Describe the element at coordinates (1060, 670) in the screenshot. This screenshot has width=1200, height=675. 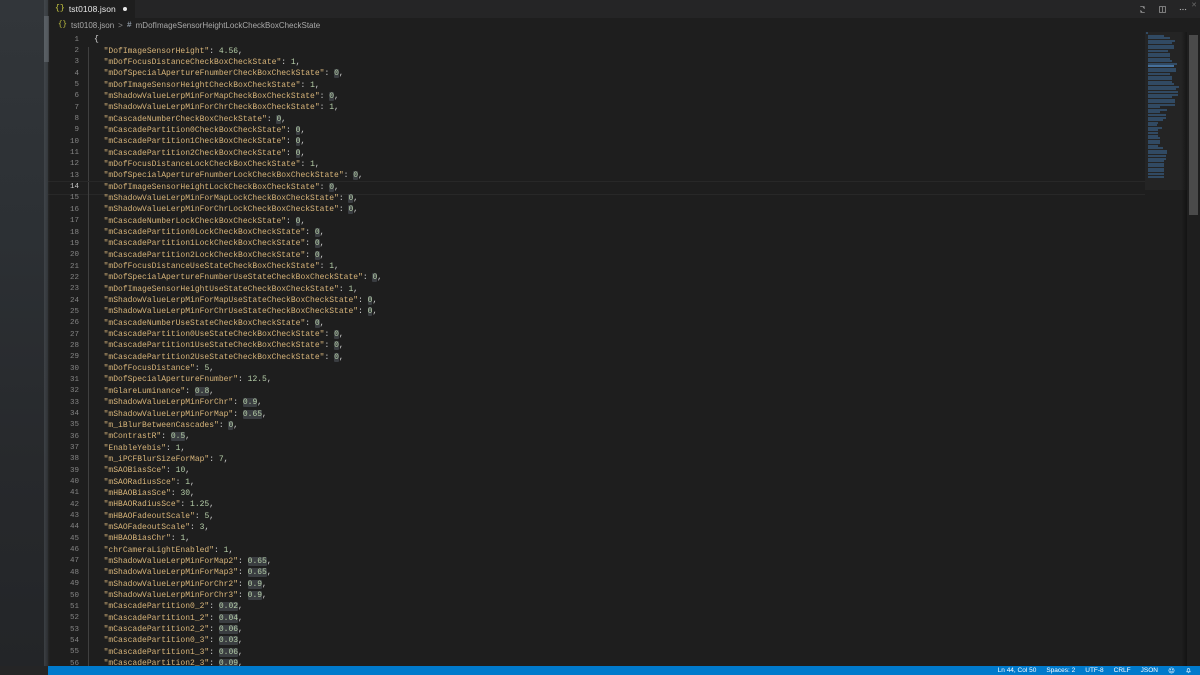
I see `status-indentation: Spaces: 2` at that location.